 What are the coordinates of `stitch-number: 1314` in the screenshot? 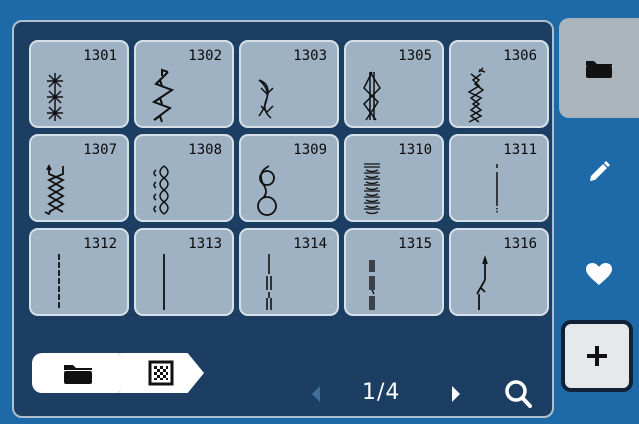 It's located at (310, 244).